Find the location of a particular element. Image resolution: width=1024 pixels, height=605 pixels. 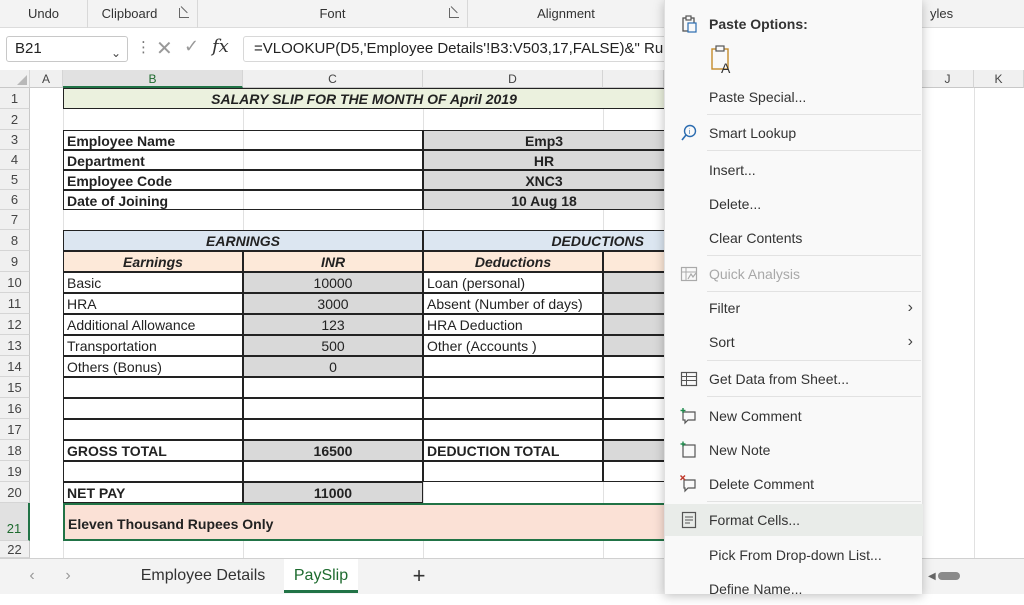

scrollbar-thumb is located at coordinates (949, 576).